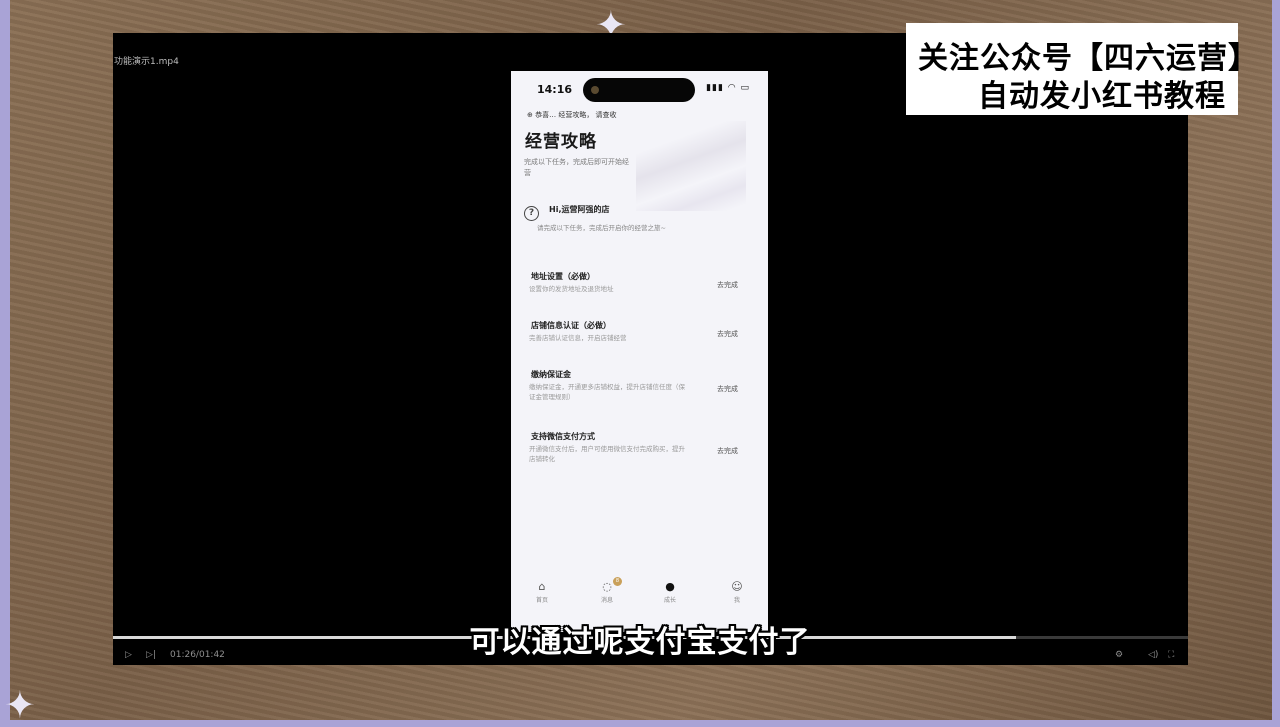 This screenshot has width=1280, height=727. Describe the element at coordinates (571, 289) in the screenshot. I see `task-description: 设置你的发货地址及退货地址` at that location.